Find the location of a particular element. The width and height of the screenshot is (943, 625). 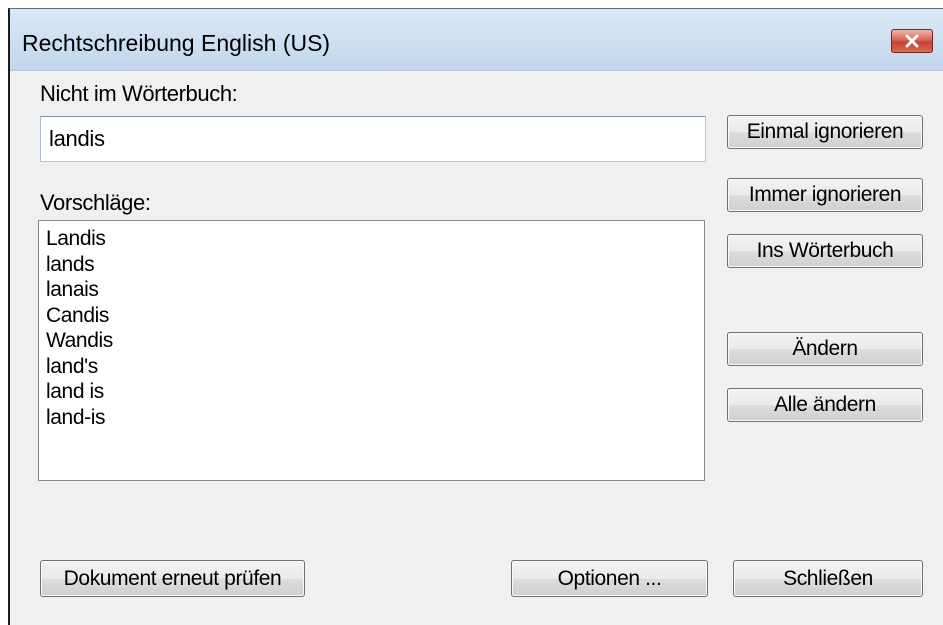

suggestions-label: Vorschläge: is located at coordinates (95, 202).